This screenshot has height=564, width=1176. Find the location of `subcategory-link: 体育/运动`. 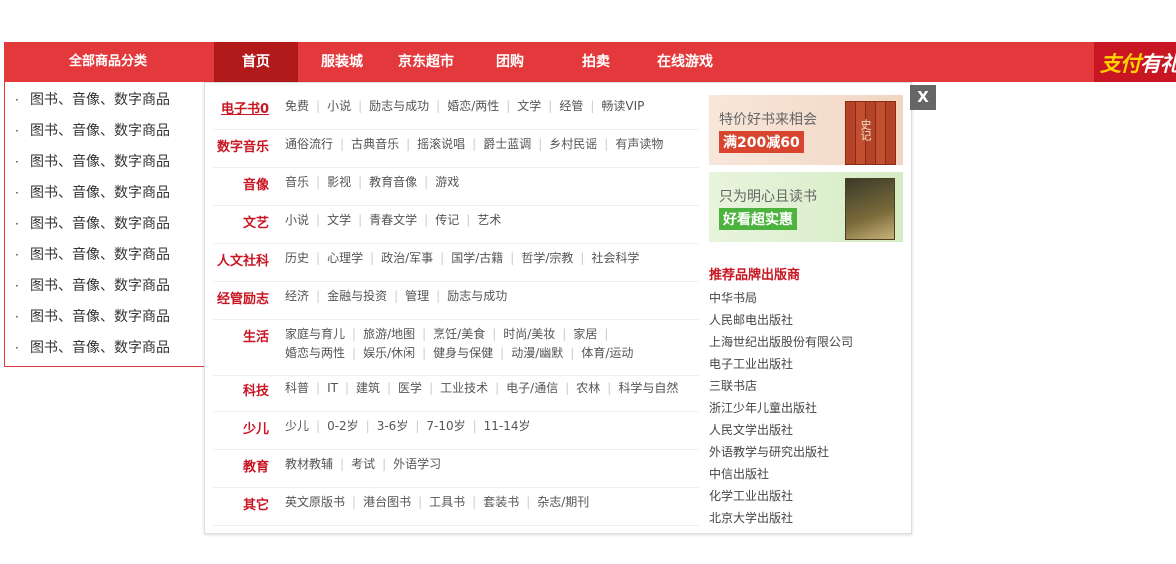

subcategory-link: 体育/运动 is located at coordinates (607, 353).